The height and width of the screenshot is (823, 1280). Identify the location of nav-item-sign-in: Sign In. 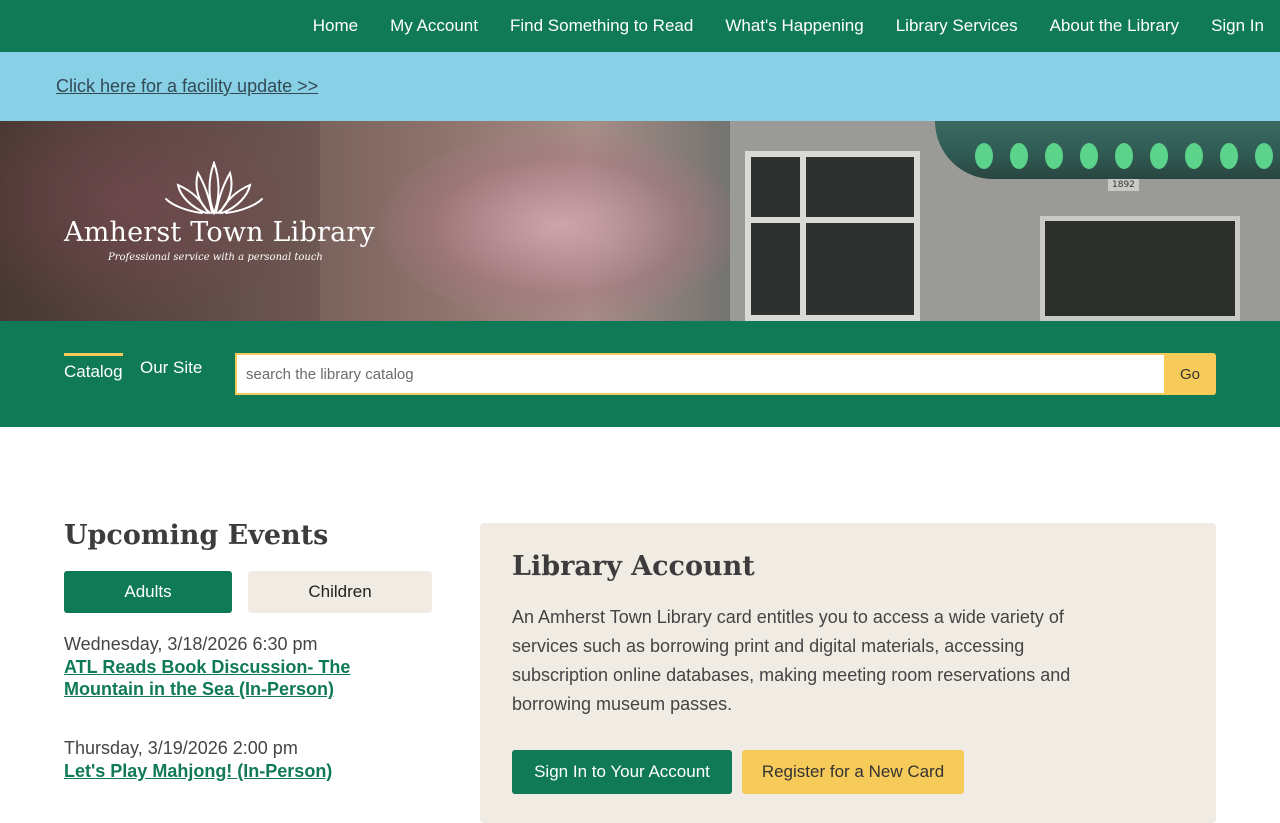
(1237, 26).